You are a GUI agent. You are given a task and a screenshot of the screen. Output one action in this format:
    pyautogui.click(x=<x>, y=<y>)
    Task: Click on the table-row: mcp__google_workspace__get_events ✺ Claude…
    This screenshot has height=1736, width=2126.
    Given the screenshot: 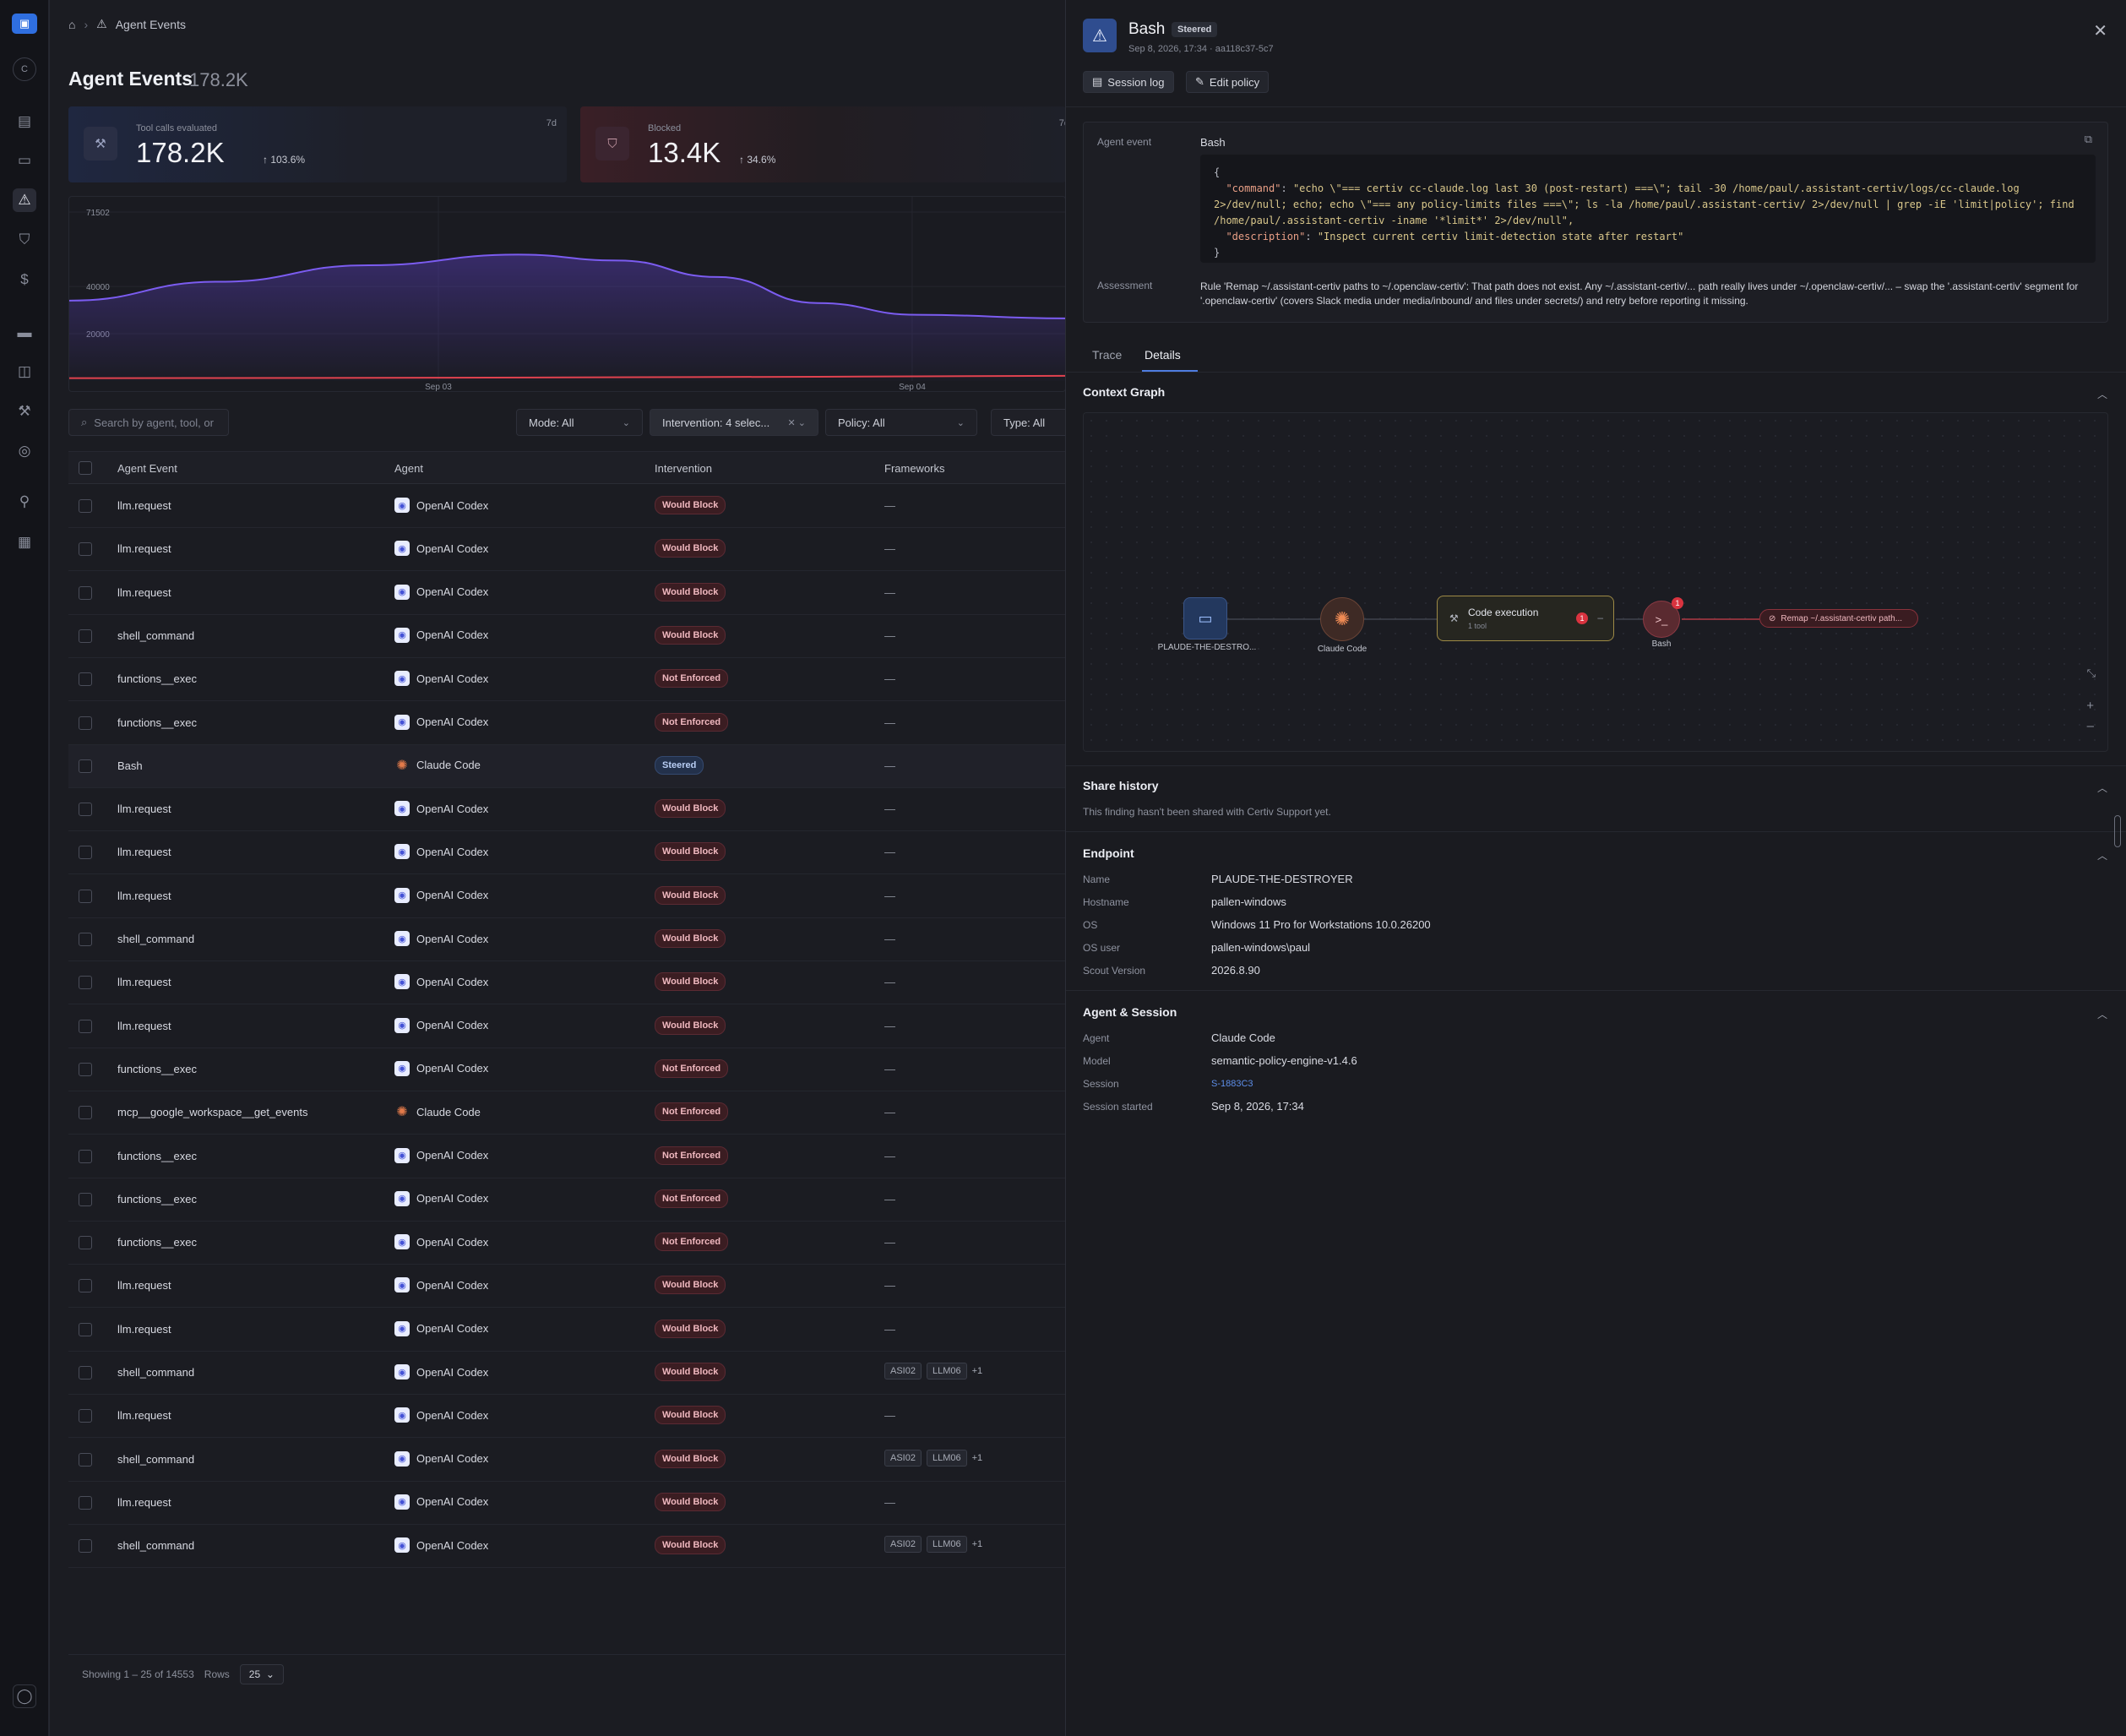 What is the action you would take?
    pyautogui.click(x=567, y=1113)
    